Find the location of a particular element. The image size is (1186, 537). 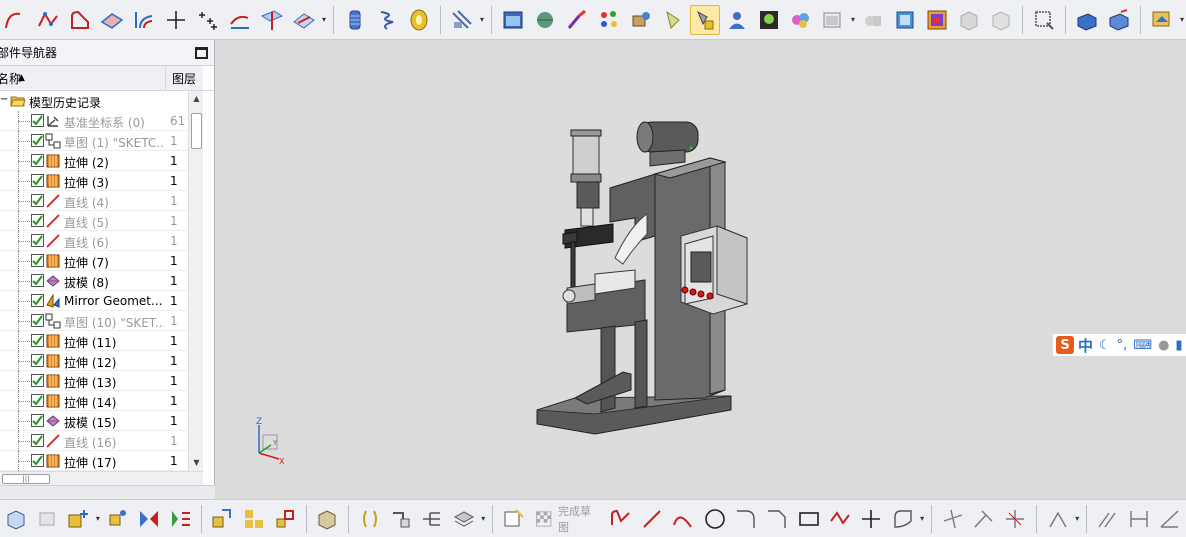

quick-extend-icon is located at coordinates (983, 519).